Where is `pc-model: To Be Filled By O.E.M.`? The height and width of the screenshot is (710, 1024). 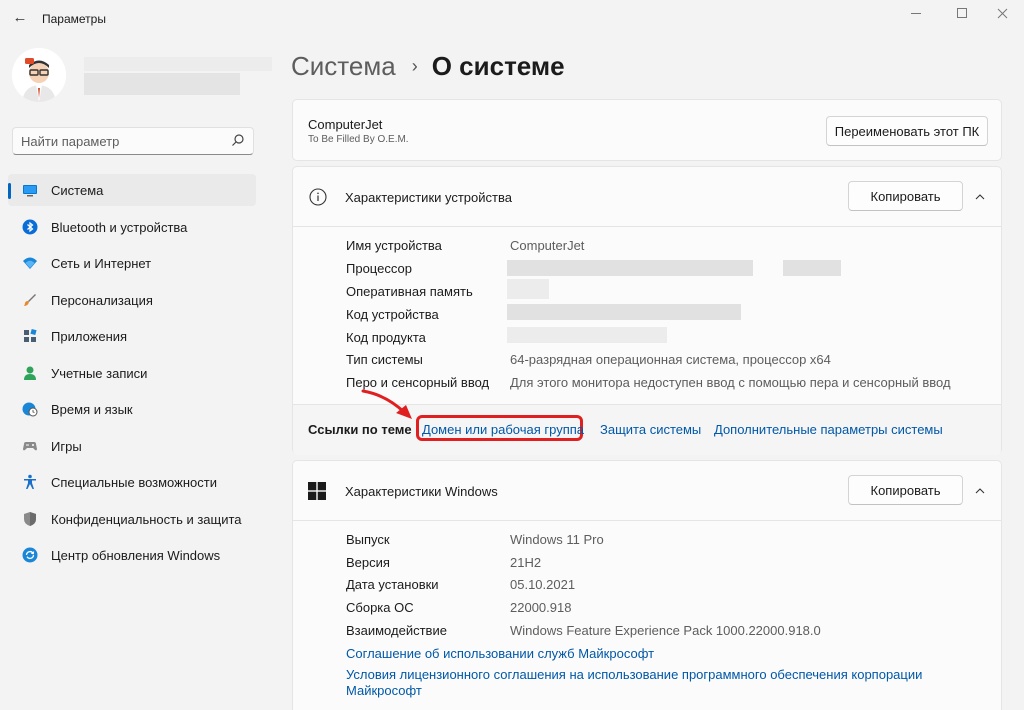 pc-model: To Be Filled By O.E.M. is located at coordinates (358, 139).